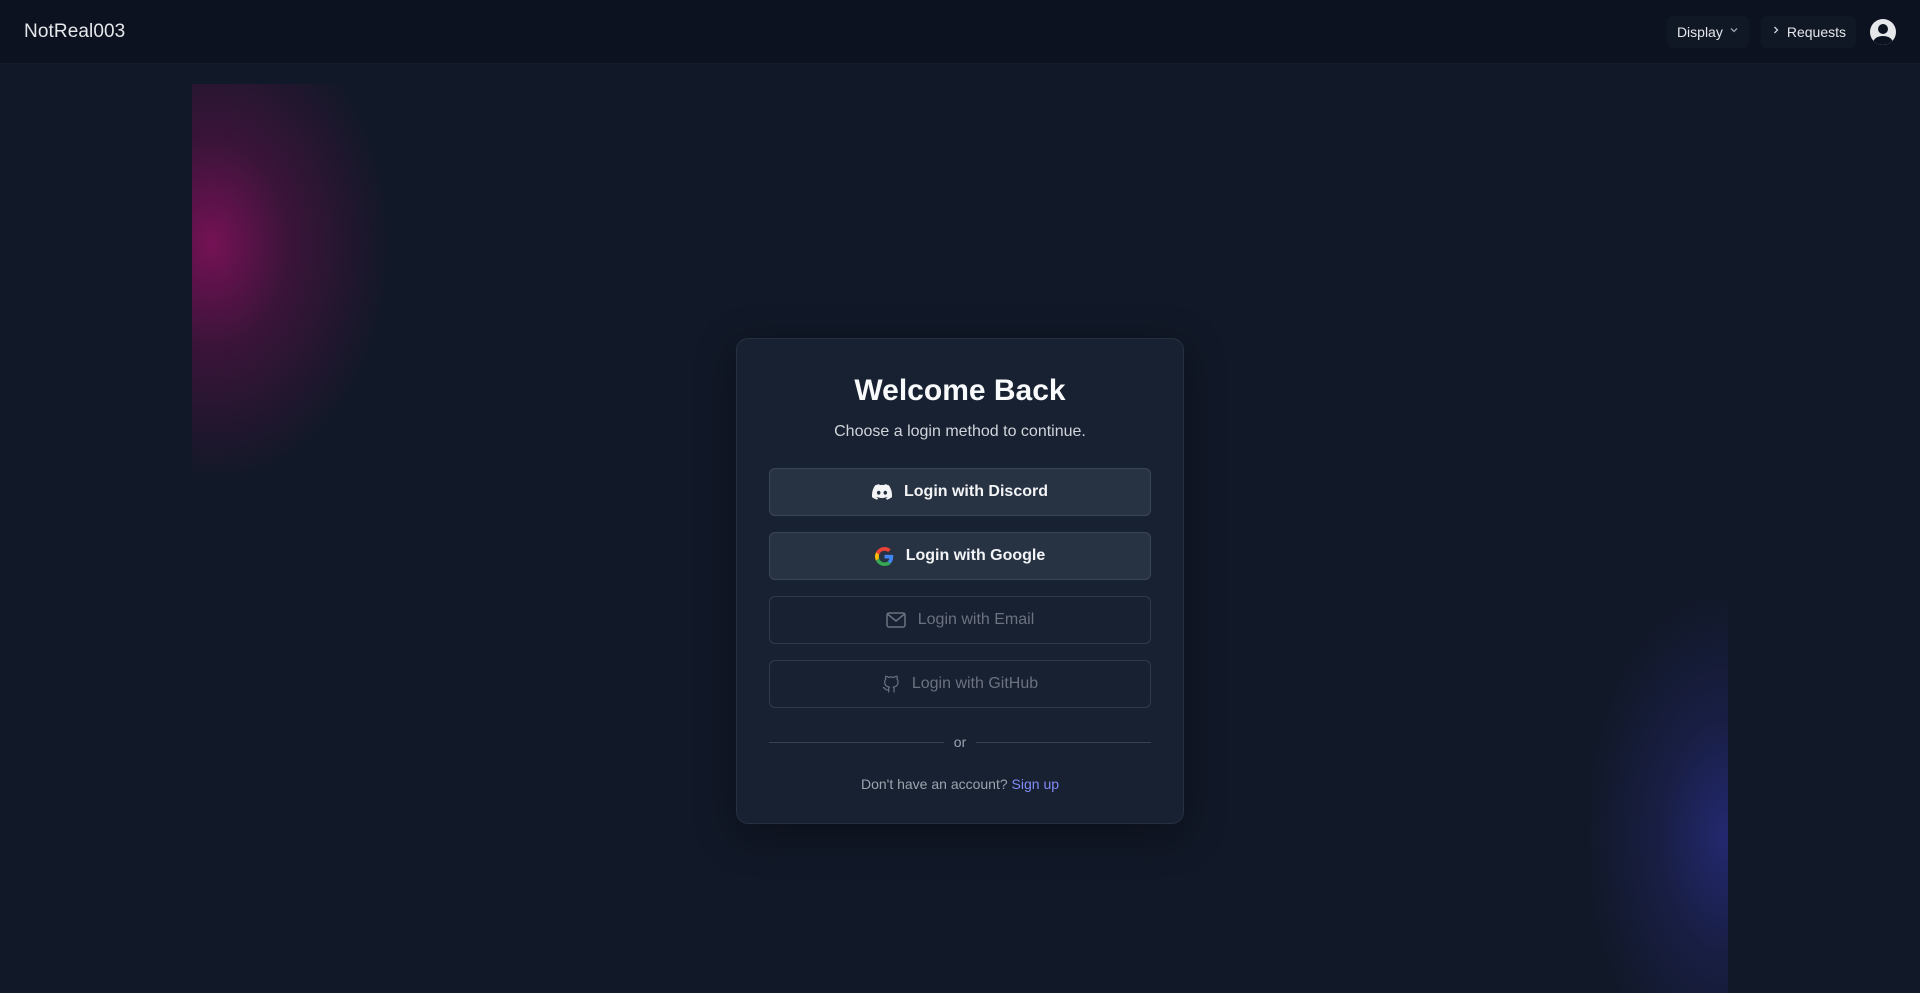 This screenshot has width=1920, height=993. What do you see at coordinates (856, 742) in the screenshot?
I see `divider-line-left` at bounding box center [856, 742].